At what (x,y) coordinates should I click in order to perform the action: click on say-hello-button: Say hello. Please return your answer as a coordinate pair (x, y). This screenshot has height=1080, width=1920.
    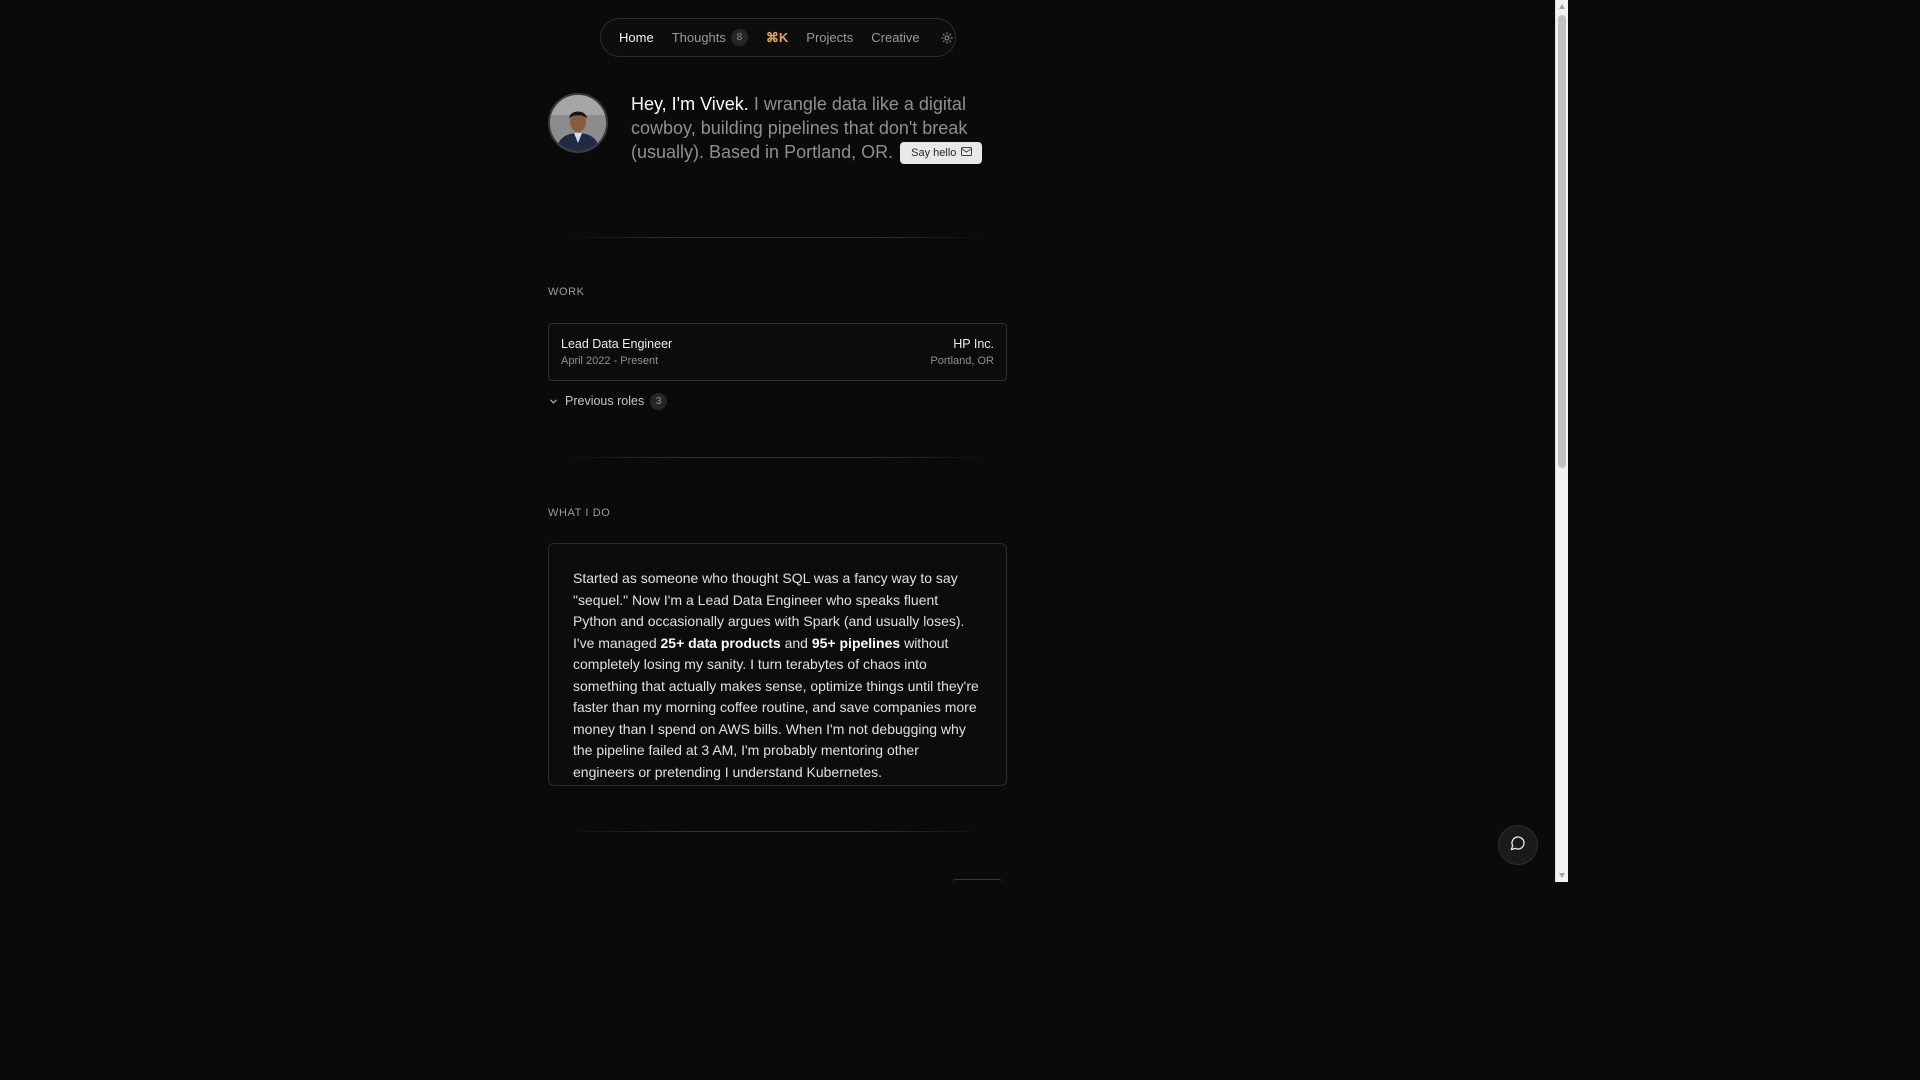
    Looking at the image, I should click on (941, 153).